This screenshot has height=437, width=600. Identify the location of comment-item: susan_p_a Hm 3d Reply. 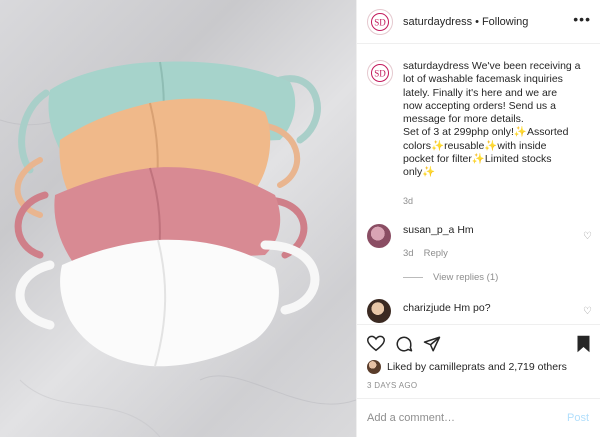
(482, 242).